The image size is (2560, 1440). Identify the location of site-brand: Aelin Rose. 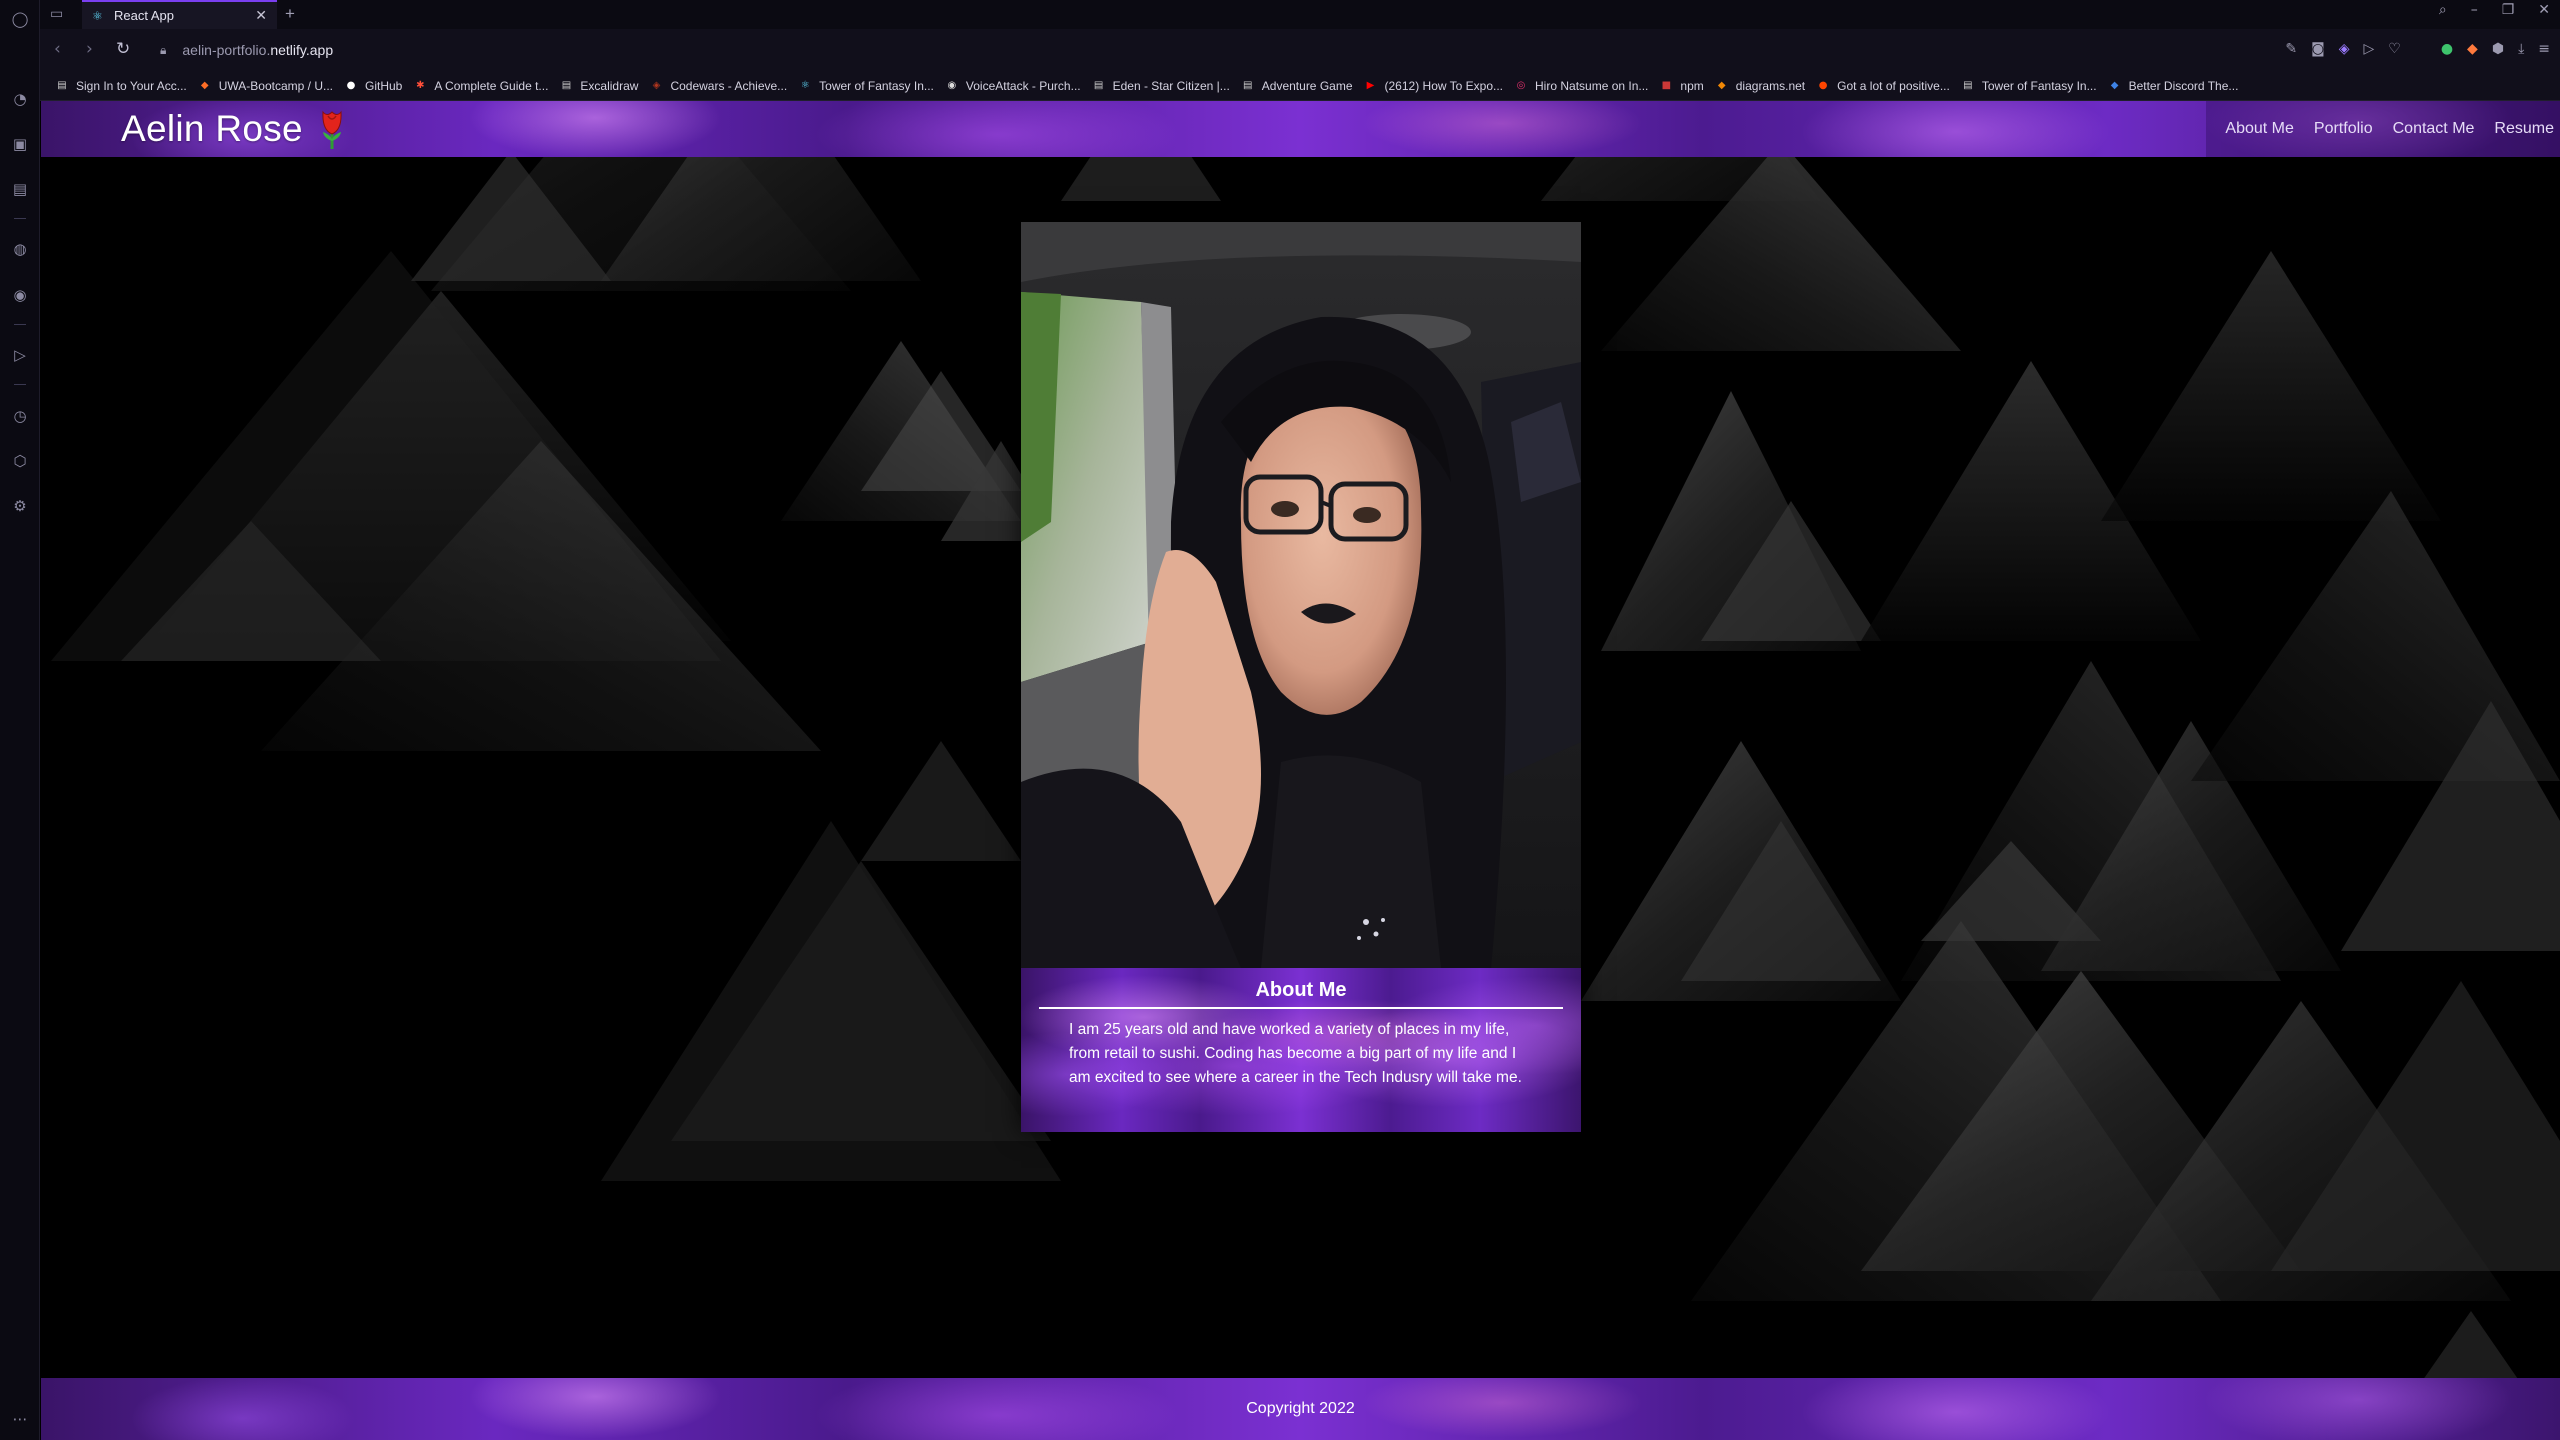
(234, 129).